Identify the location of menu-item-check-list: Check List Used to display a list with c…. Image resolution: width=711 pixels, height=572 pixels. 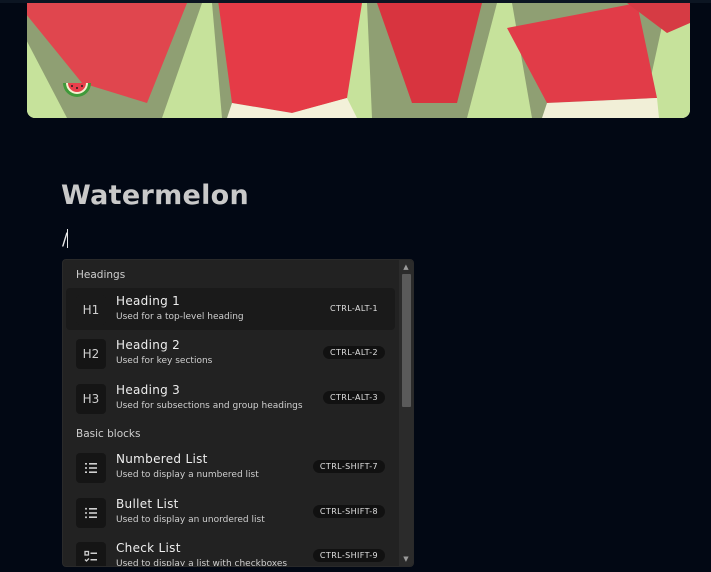
(230, 551).